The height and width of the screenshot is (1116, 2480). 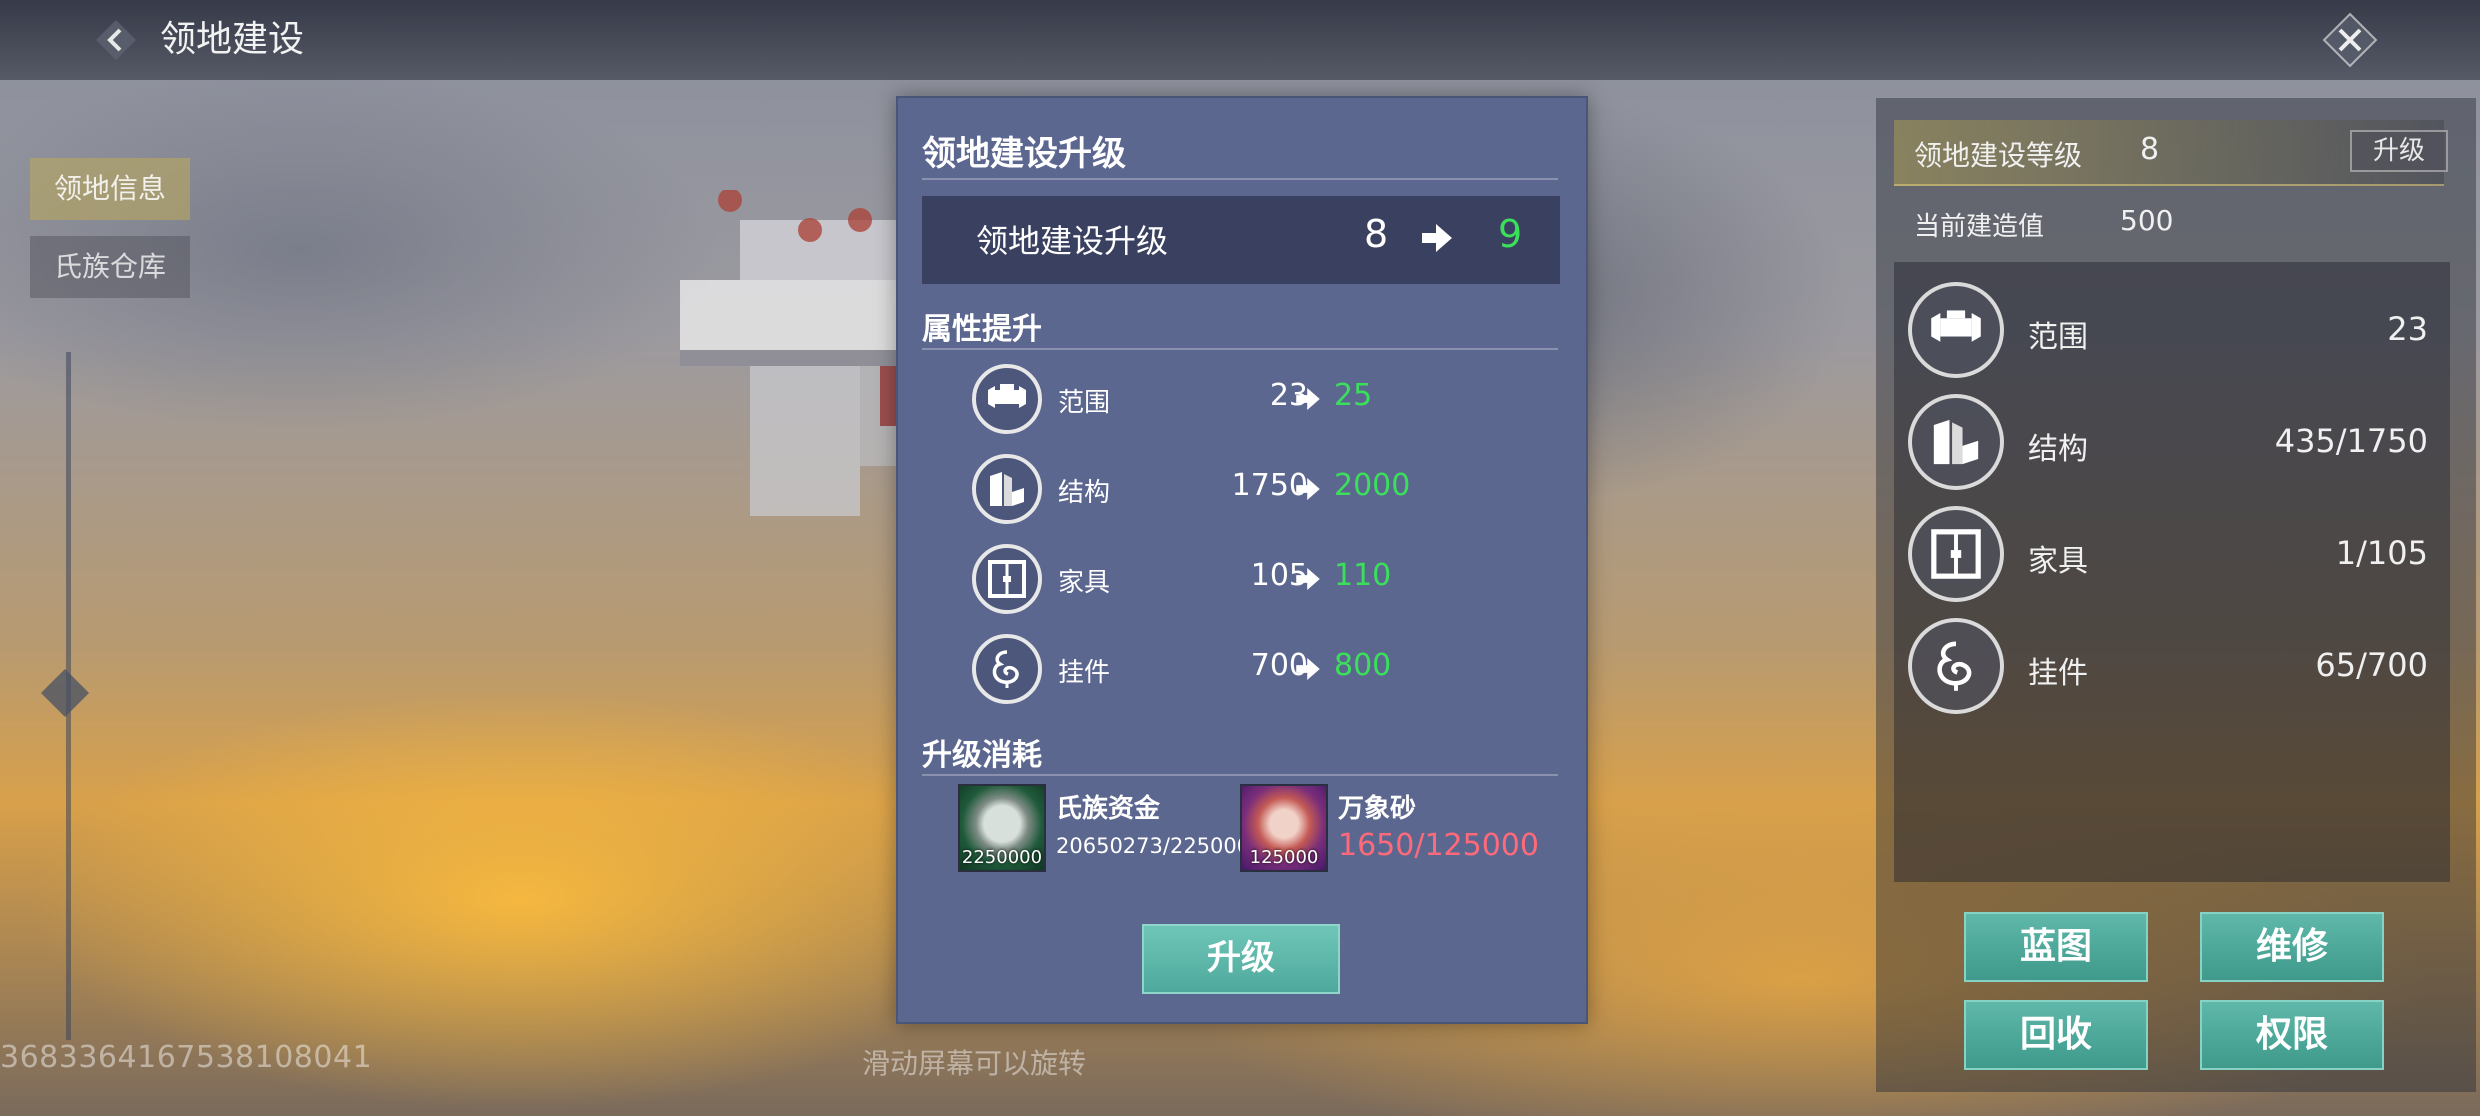 What do you see at coordinates (1353, 395) in the screenshot?
I see `attr-to: 25` at bounding box center [1353, 395].